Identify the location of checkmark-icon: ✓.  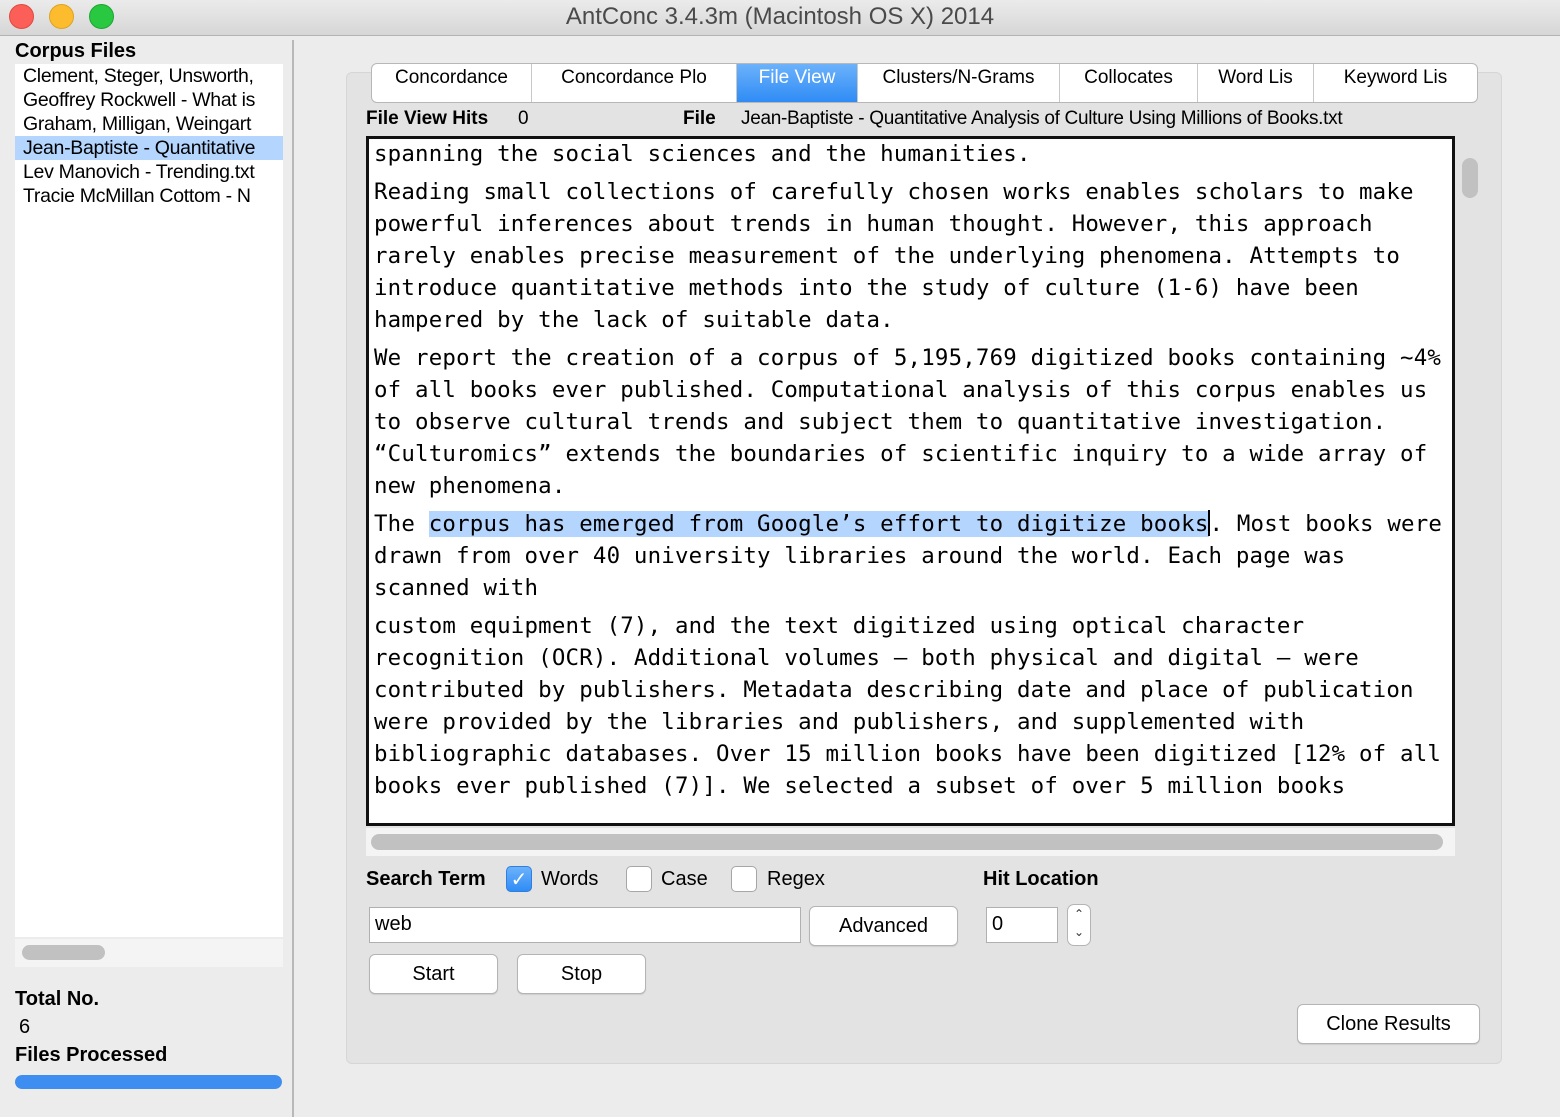
(519, 880).